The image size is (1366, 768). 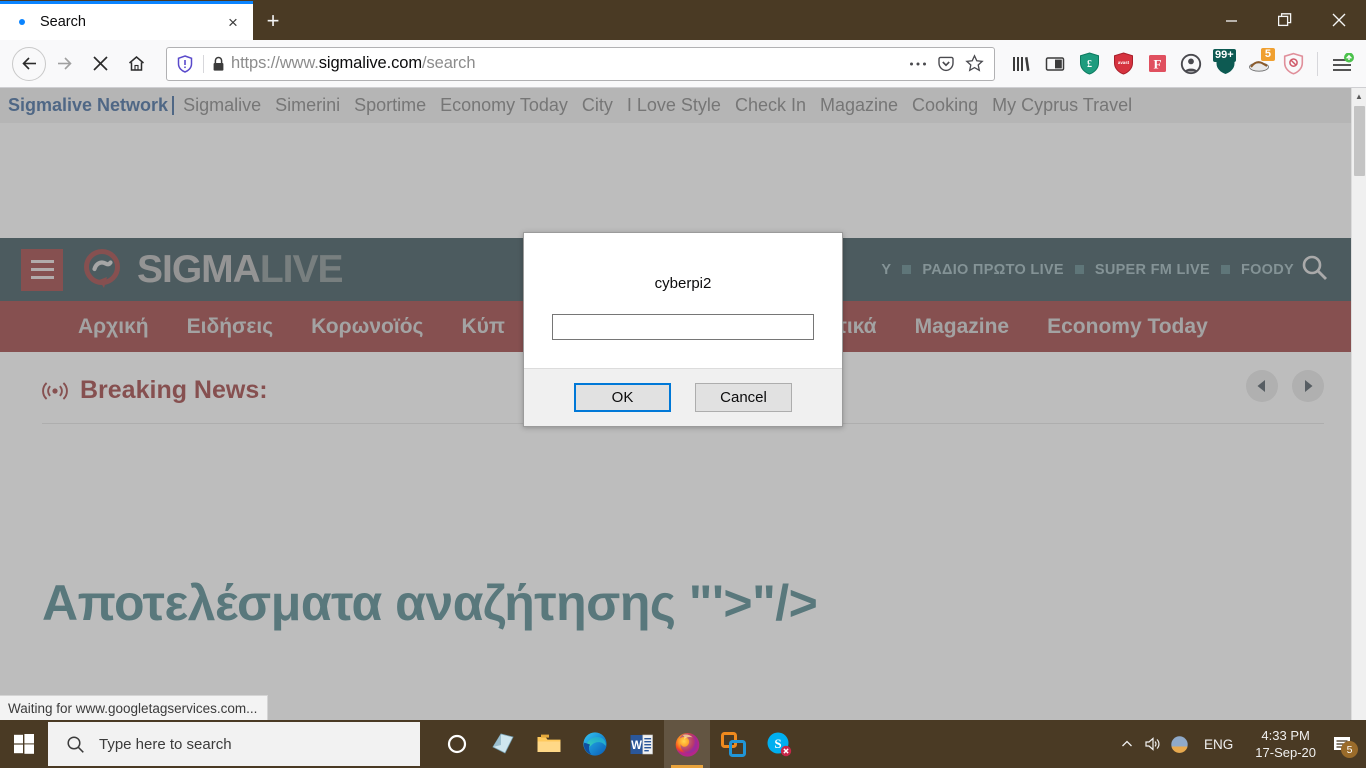 What do you see at coordinates (29, 63) in the screenshot?
I see `back-button` at bounding box center [29, 63].